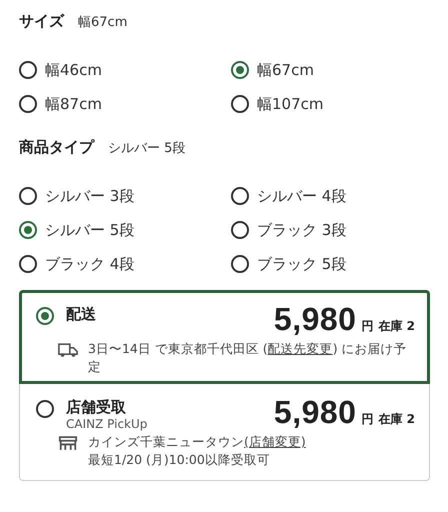 The image size is (448, 512). What do you see at coordinates (330, 264) in the screenshot?
I see `radio-option: ブラック 5段` at bounding box center [330, 264].